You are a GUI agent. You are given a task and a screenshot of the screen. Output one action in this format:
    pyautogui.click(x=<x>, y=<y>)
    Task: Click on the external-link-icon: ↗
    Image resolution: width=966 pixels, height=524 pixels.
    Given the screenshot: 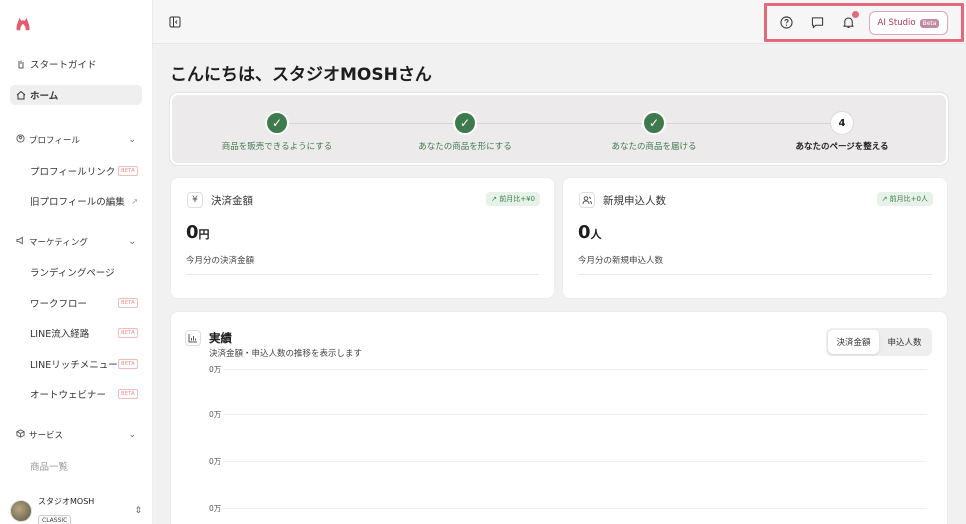 What is the action you would take?
    pyautogui.click(x=134, y=201)
    